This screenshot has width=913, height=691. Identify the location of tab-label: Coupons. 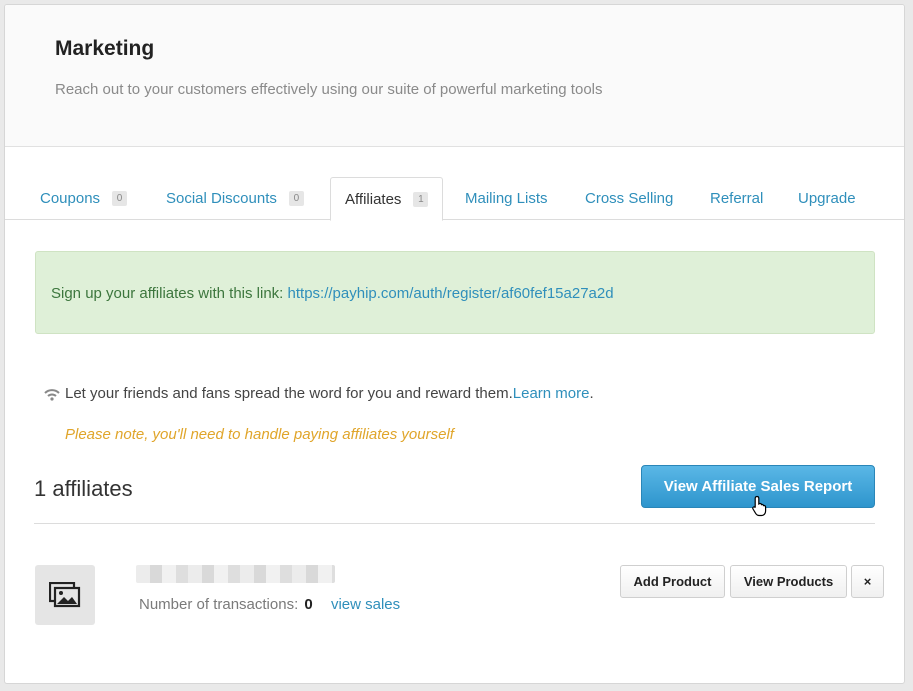
(70, 198).